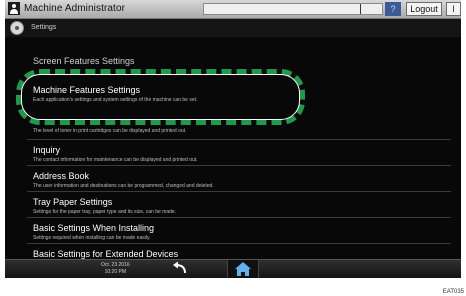 This screenshot has height=296, width=466. I want to click on back-icon, so click(179, 267).